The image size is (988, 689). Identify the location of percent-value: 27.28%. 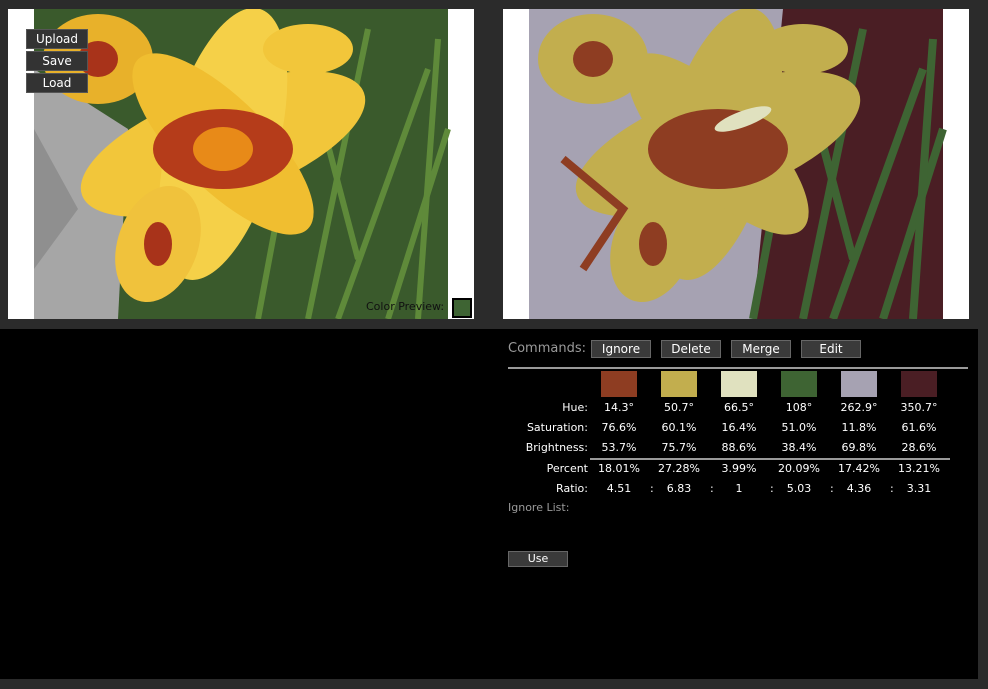
(679, 468).